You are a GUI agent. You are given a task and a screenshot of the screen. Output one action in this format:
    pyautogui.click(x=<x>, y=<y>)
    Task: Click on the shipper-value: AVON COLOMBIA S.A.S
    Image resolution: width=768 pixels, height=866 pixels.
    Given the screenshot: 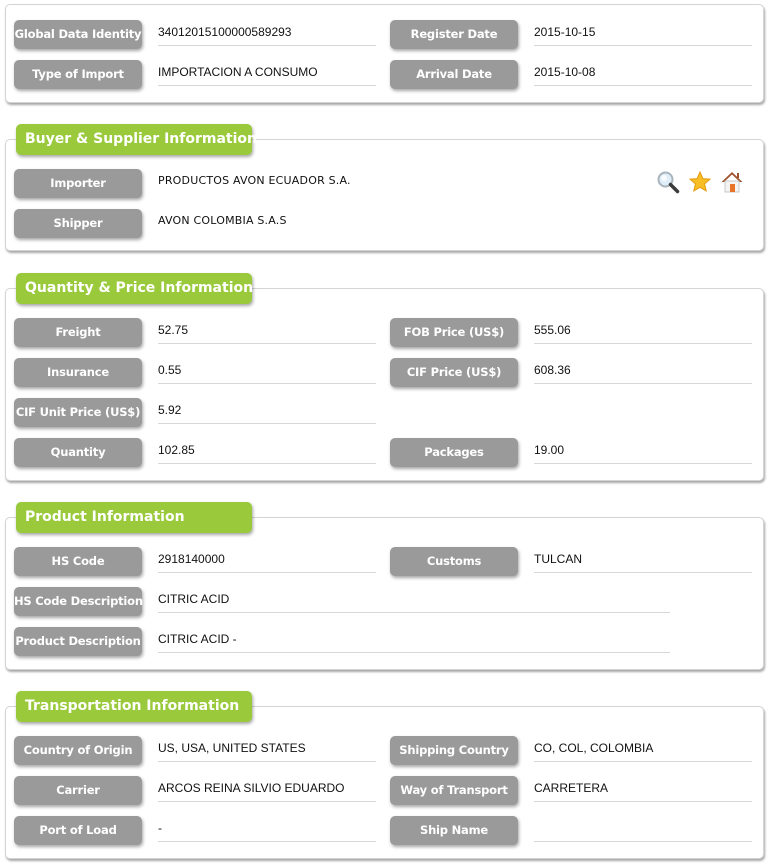 What is the action you would take?
    pyautogui.click(x=358, y=223)
    